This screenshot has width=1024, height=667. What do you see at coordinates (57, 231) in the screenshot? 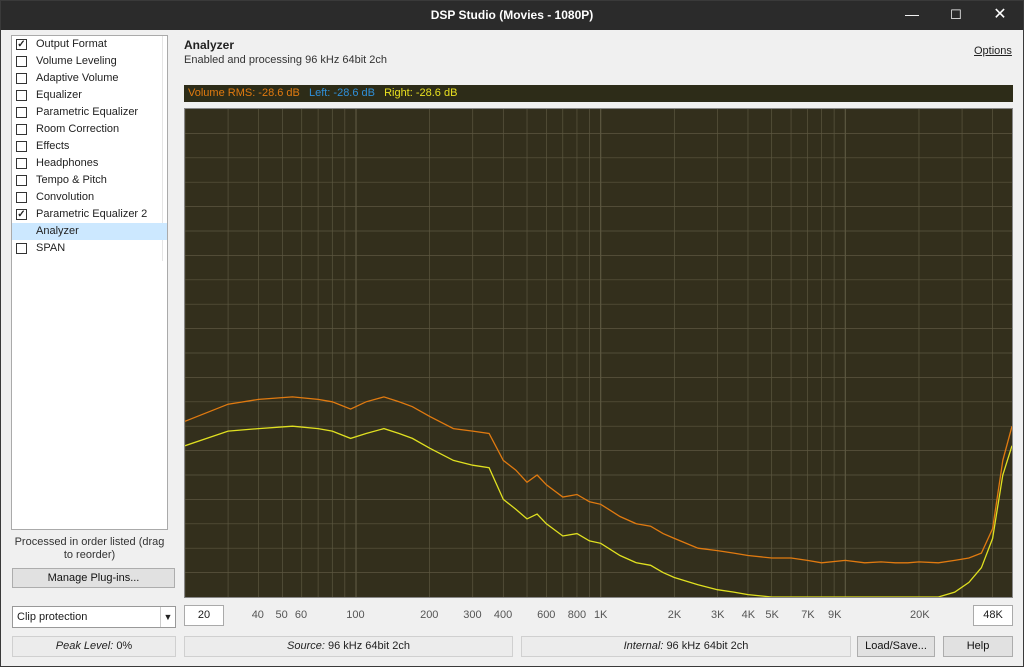
I see `plugin-label: Analyzer` at bounding box center [57, 231].